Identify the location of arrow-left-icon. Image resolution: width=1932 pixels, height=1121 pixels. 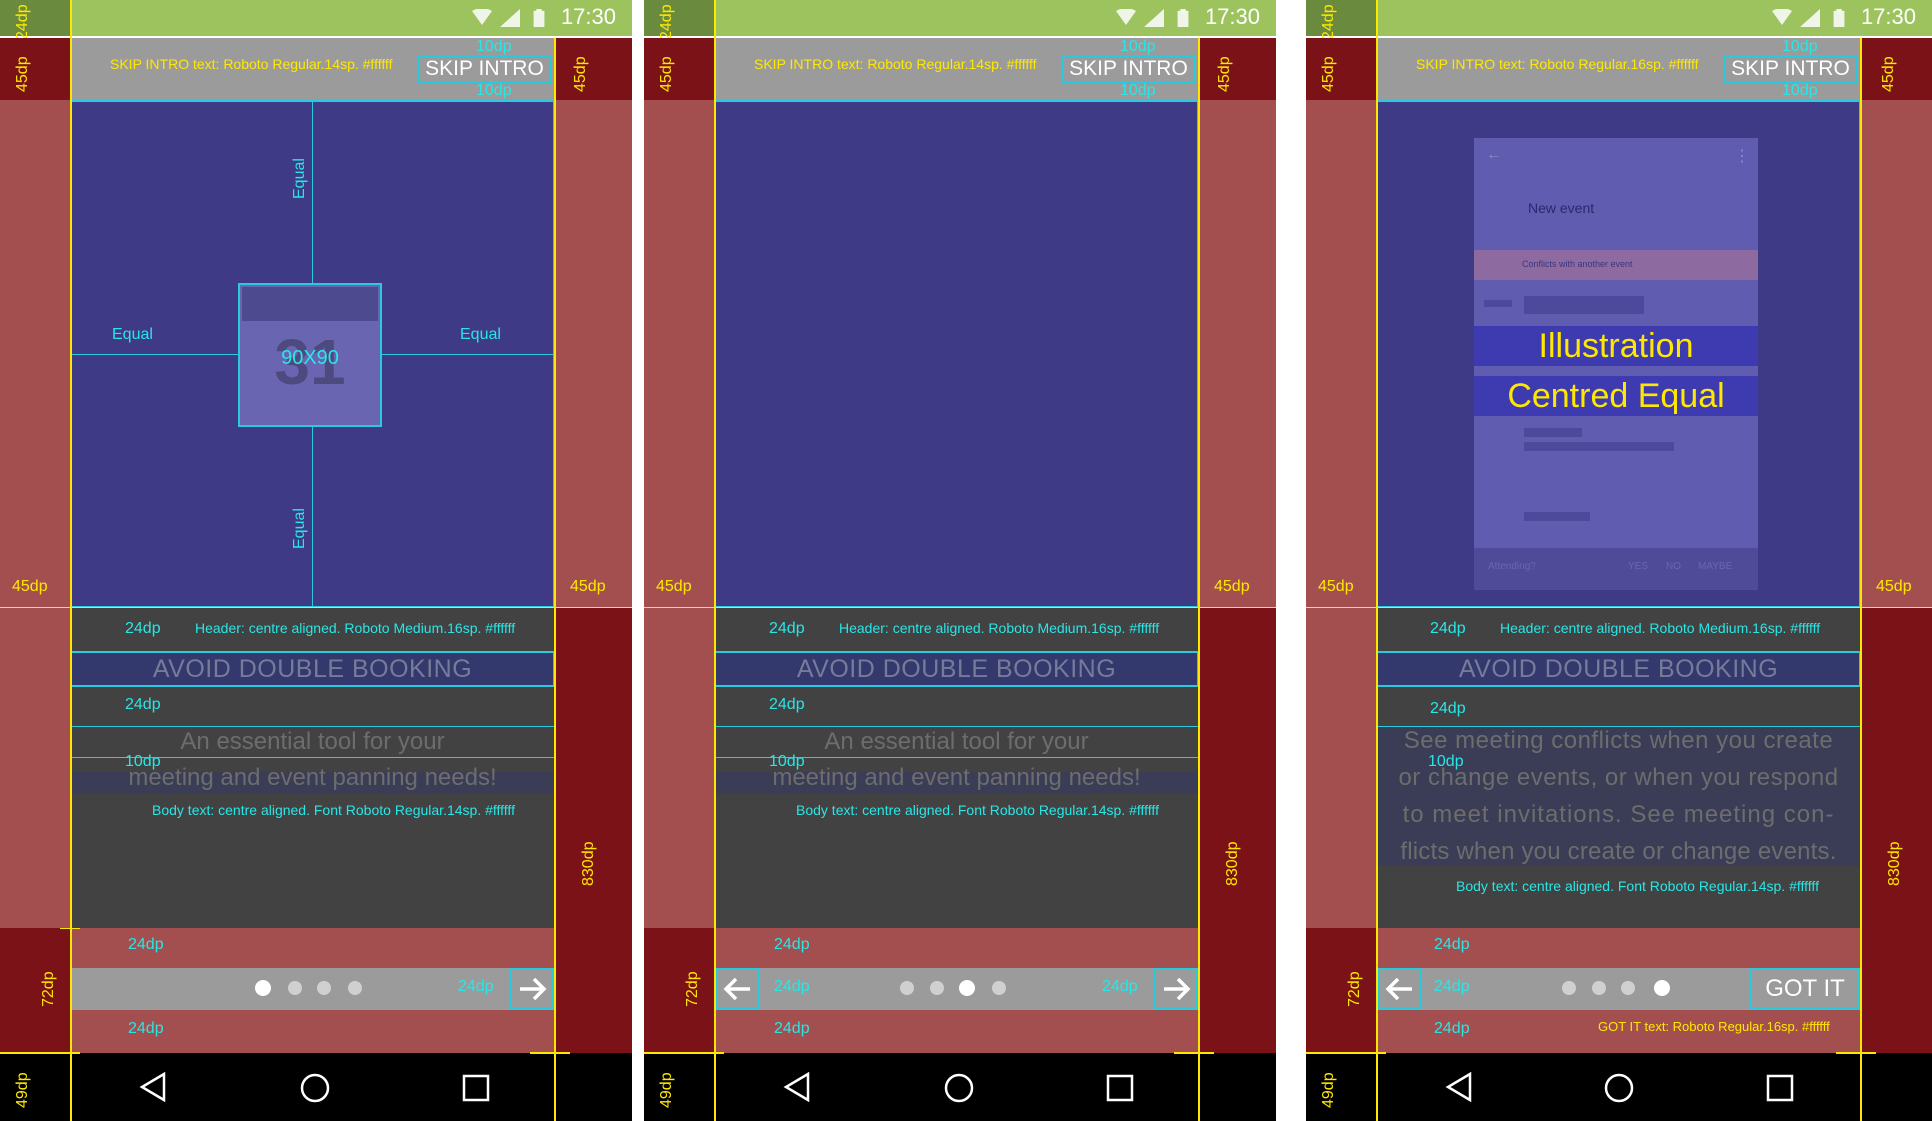
(736, 989).